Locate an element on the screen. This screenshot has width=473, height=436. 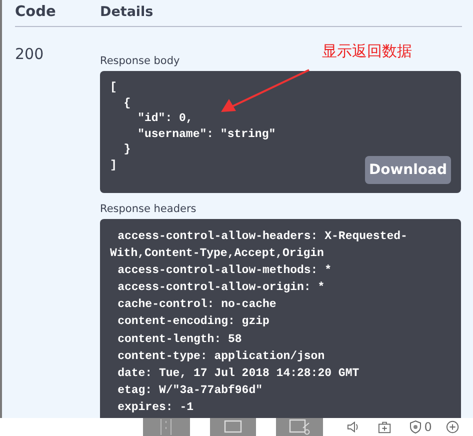
code-line: { is located at coordinates (126, 103).